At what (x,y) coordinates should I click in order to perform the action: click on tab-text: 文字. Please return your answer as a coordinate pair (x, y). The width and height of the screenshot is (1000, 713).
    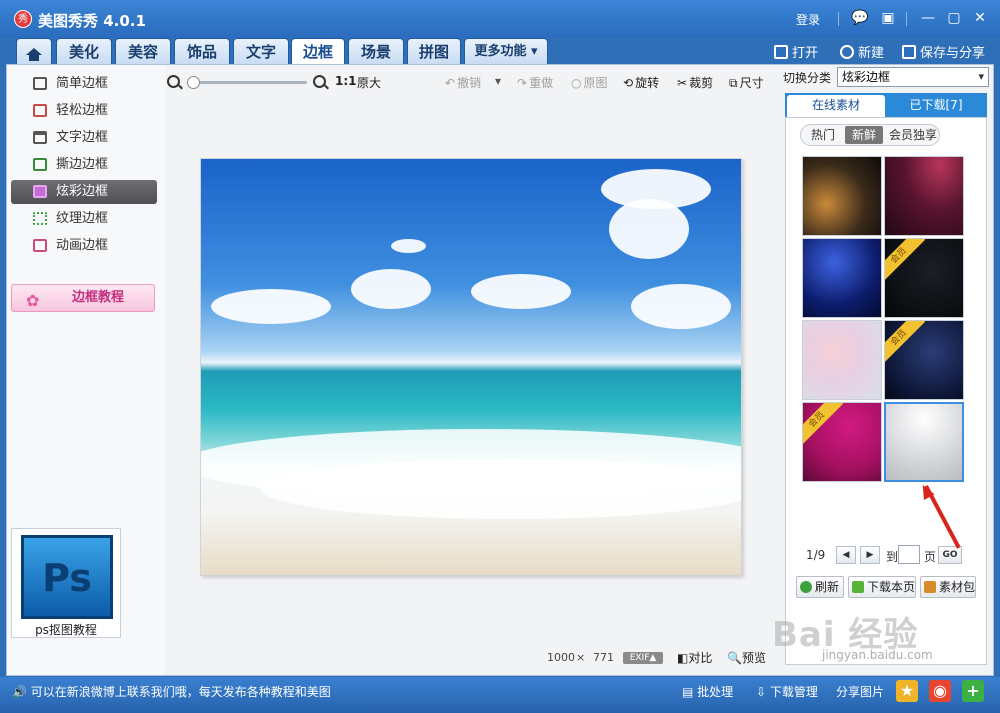
    Looking at the image, I should click on (261, 51).